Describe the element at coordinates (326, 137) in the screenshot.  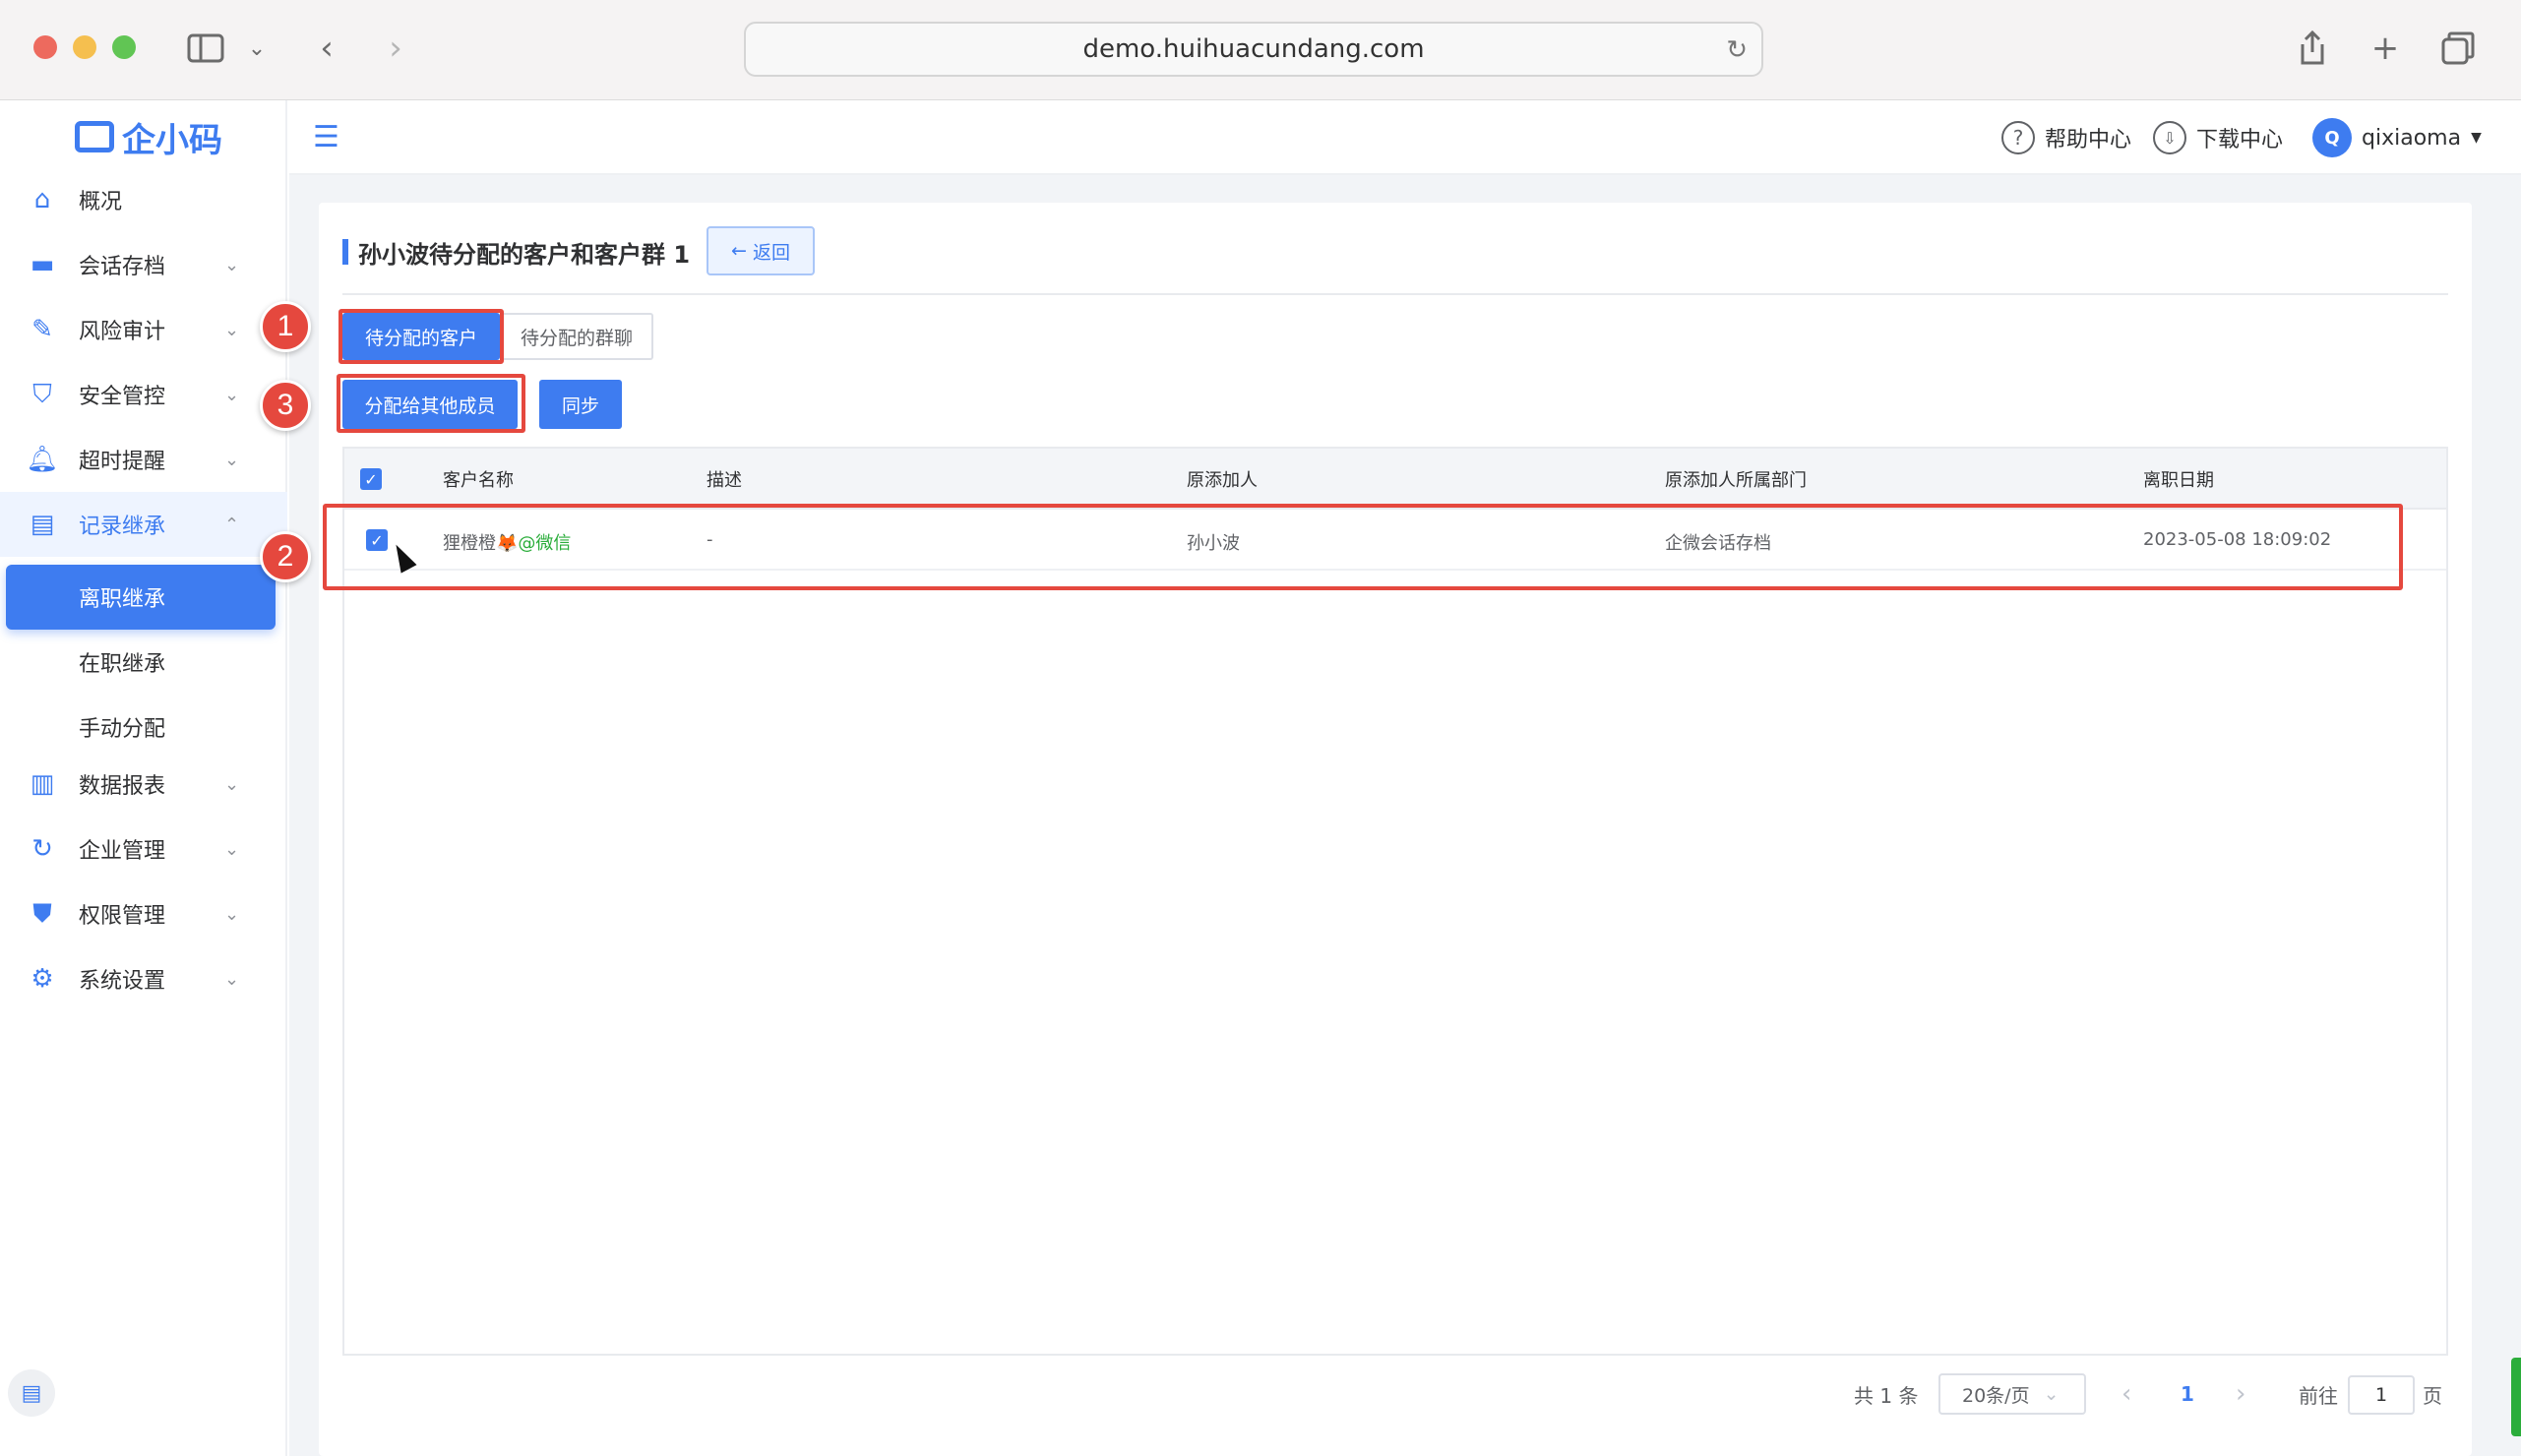
I see `menu-collapse-icon: ☰` at that location.